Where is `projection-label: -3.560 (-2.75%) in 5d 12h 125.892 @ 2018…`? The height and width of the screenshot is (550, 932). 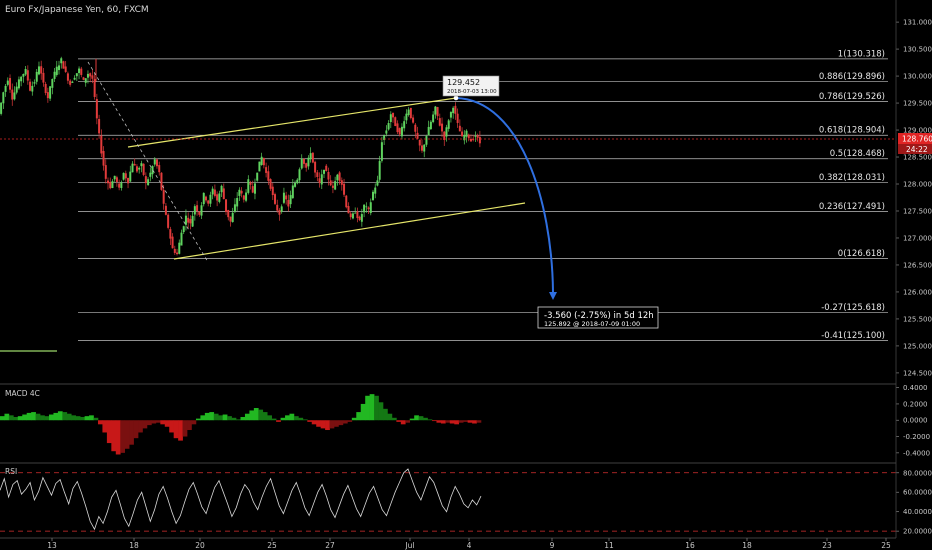 projection-label: -3.560 (-2.75%) in 5d 12h 125.892 @ 2018… is located at coordinates (598, 317).